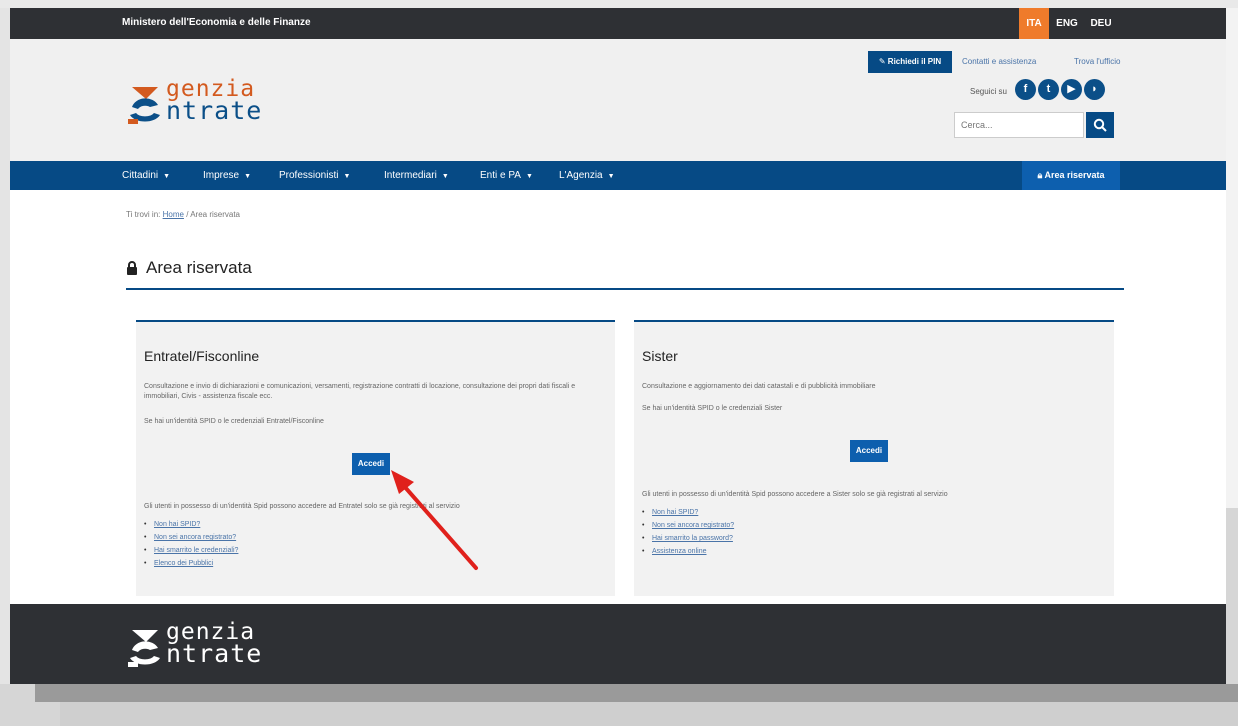 This screenshot has width=1238, height=726. Describe the element at coordinates (1019, 125) in the screenshot. I see `search-input` at that location.